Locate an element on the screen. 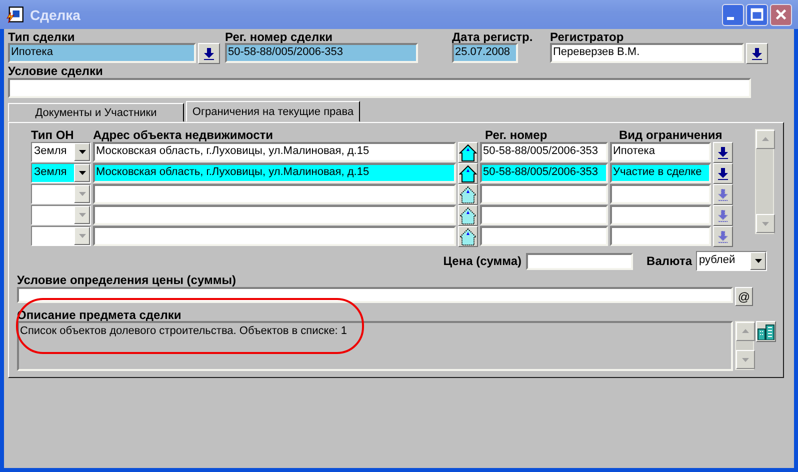 The image size is (798, 472). field-label: Условие определения цены (суммы) is located at coordinates (126, 280).